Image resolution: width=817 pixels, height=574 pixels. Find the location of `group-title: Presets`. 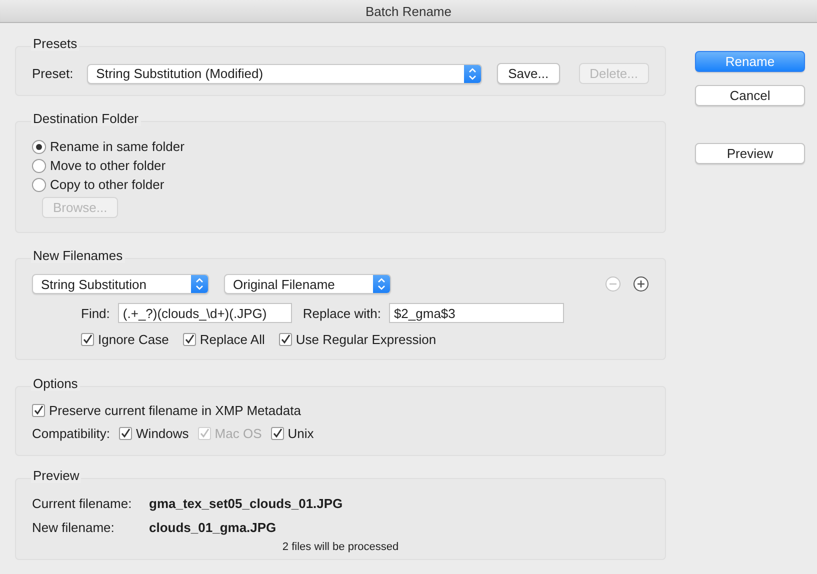

group-title: Presets is located at coordinates (55, 43).